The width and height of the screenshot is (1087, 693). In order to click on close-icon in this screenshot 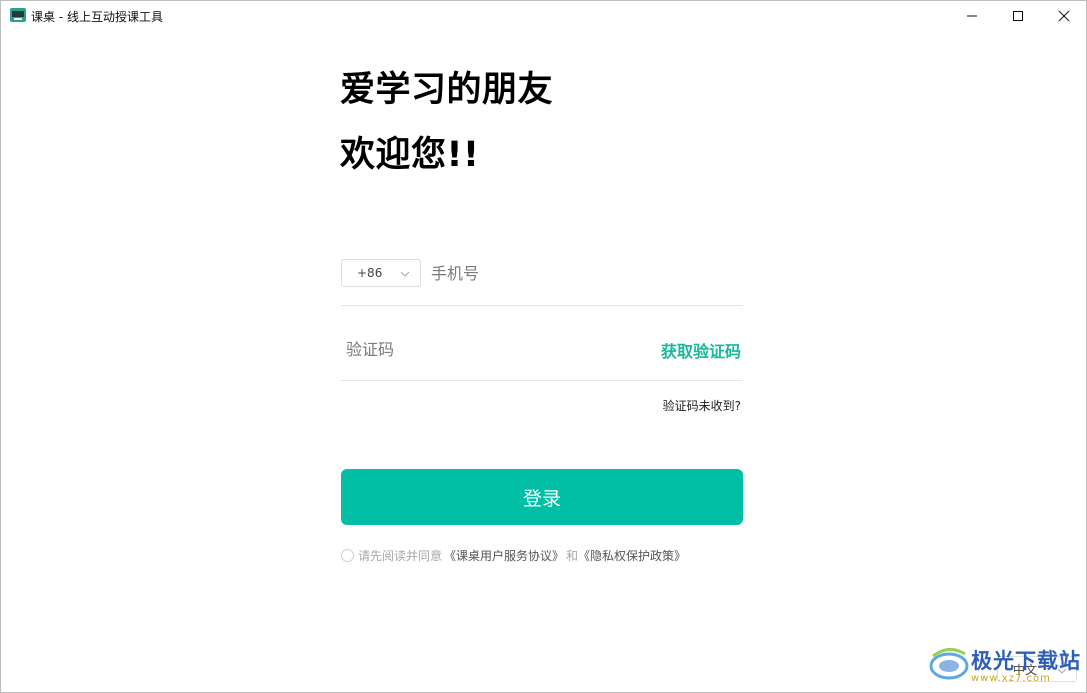, I will do `click(1064, 16)`.